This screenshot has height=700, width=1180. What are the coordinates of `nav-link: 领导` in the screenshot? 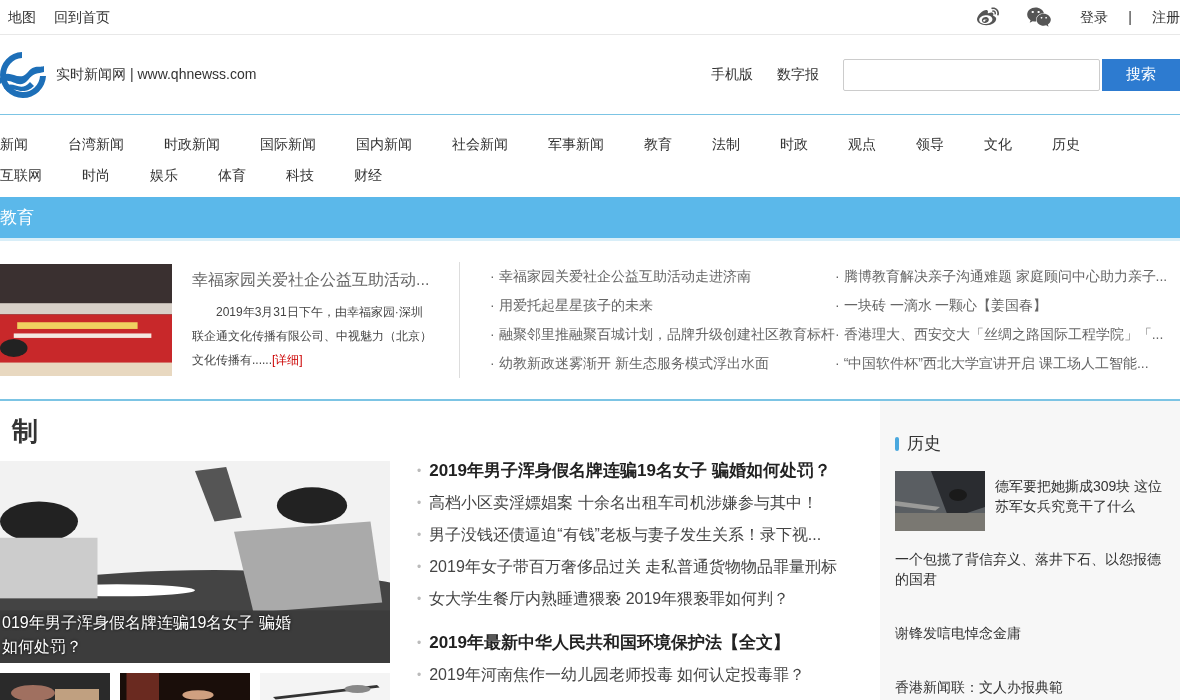 It's located at (950, 144).